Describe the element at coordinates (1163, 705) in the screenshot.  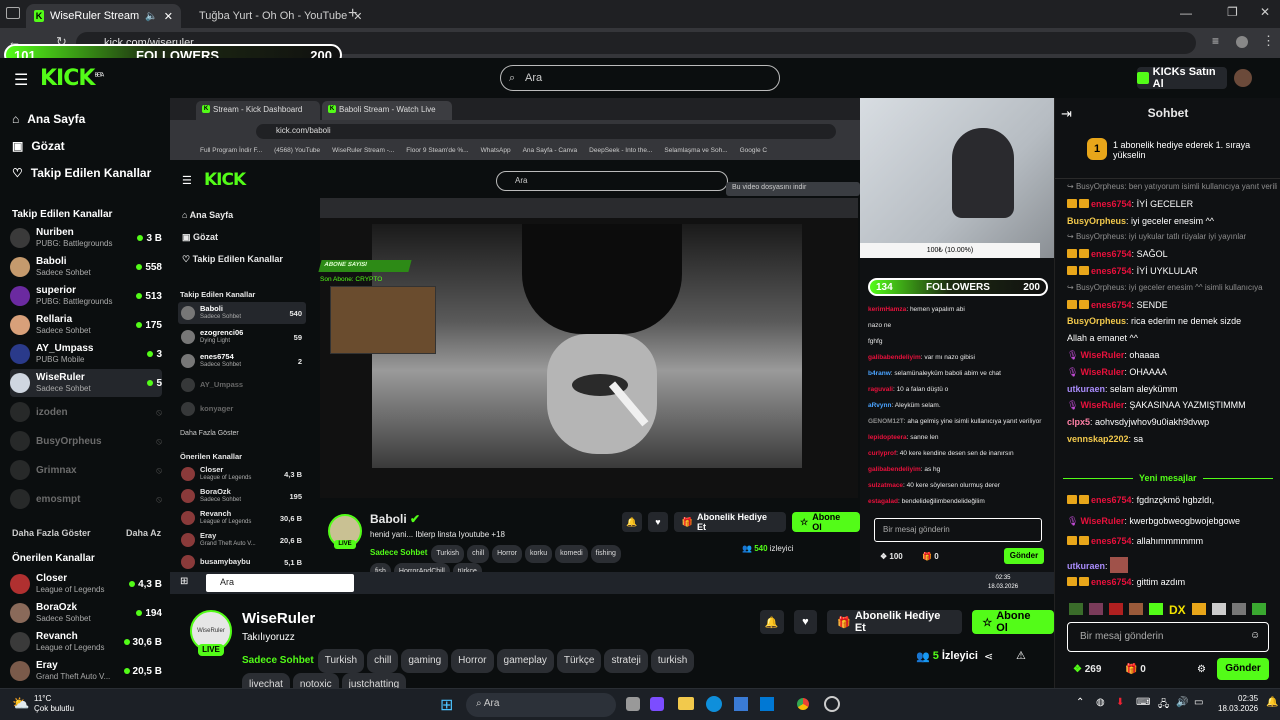
I see `network-icon: 🖧` at that location.